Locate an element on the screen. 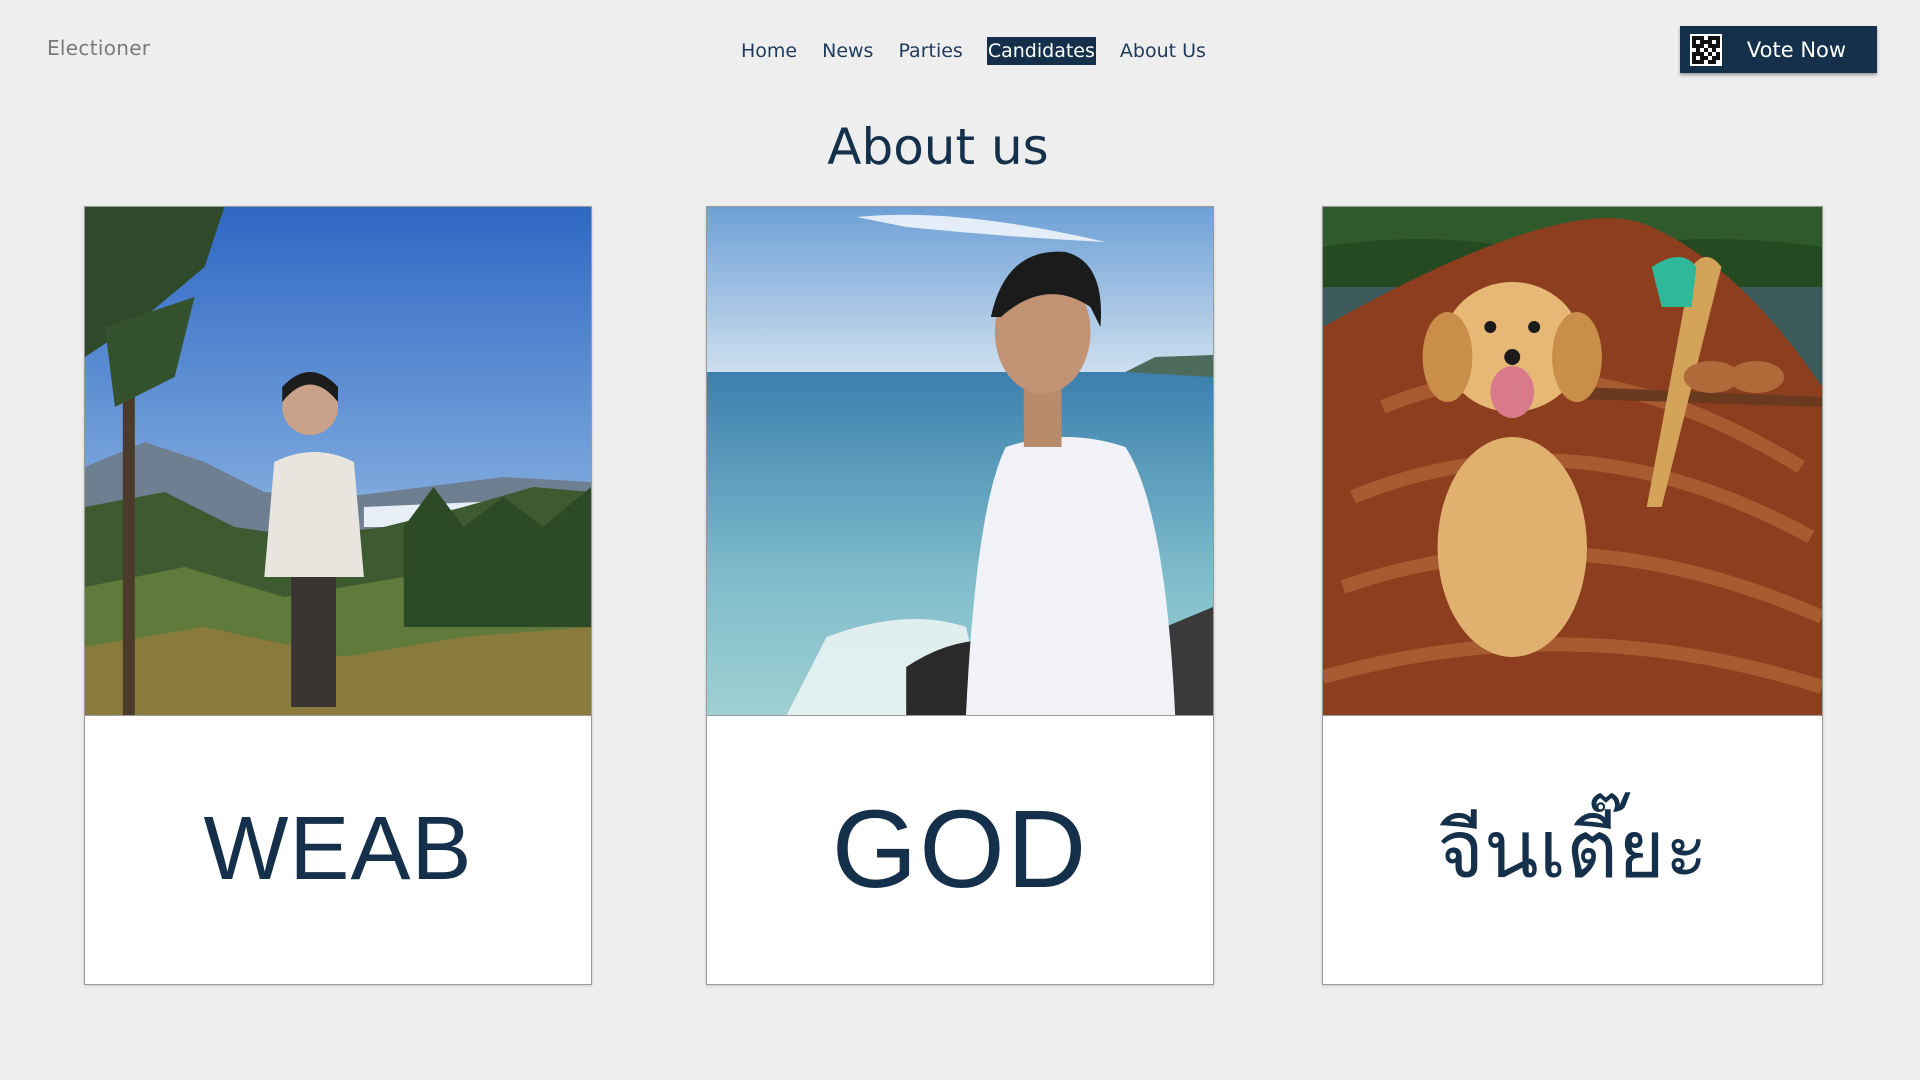 Image resolution: width=1920 pixels, height=1080 pixels. brand-logo: Electioner is located at coordinates (98, 48).